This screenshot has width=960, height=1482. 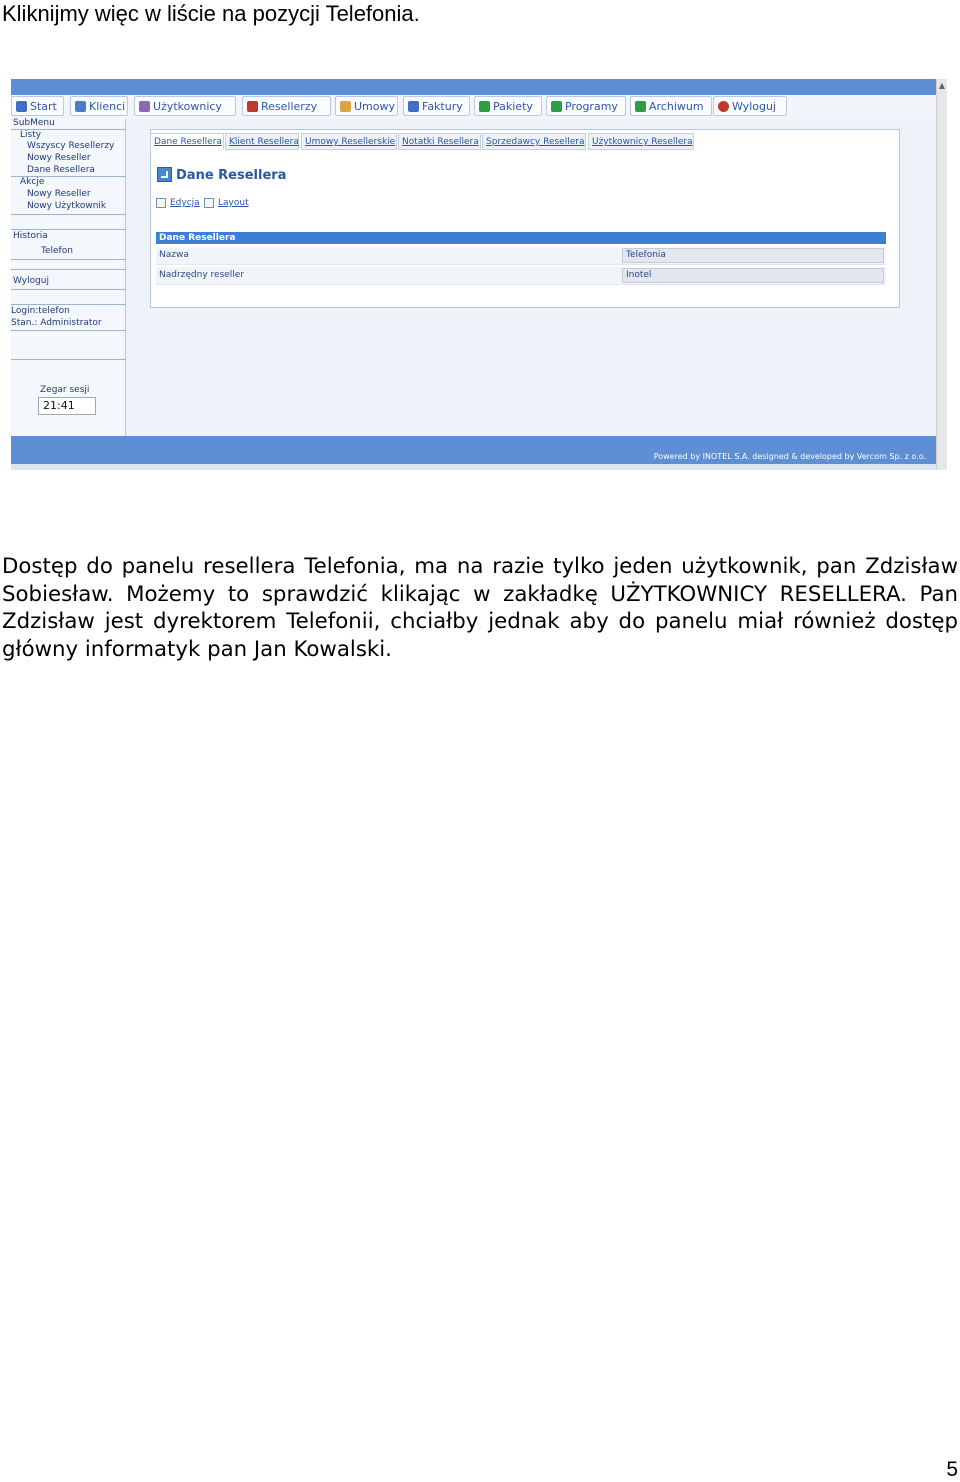 I want to click on table-row: Nadrzędny reseller Inotel, so click(x=521, y=276).